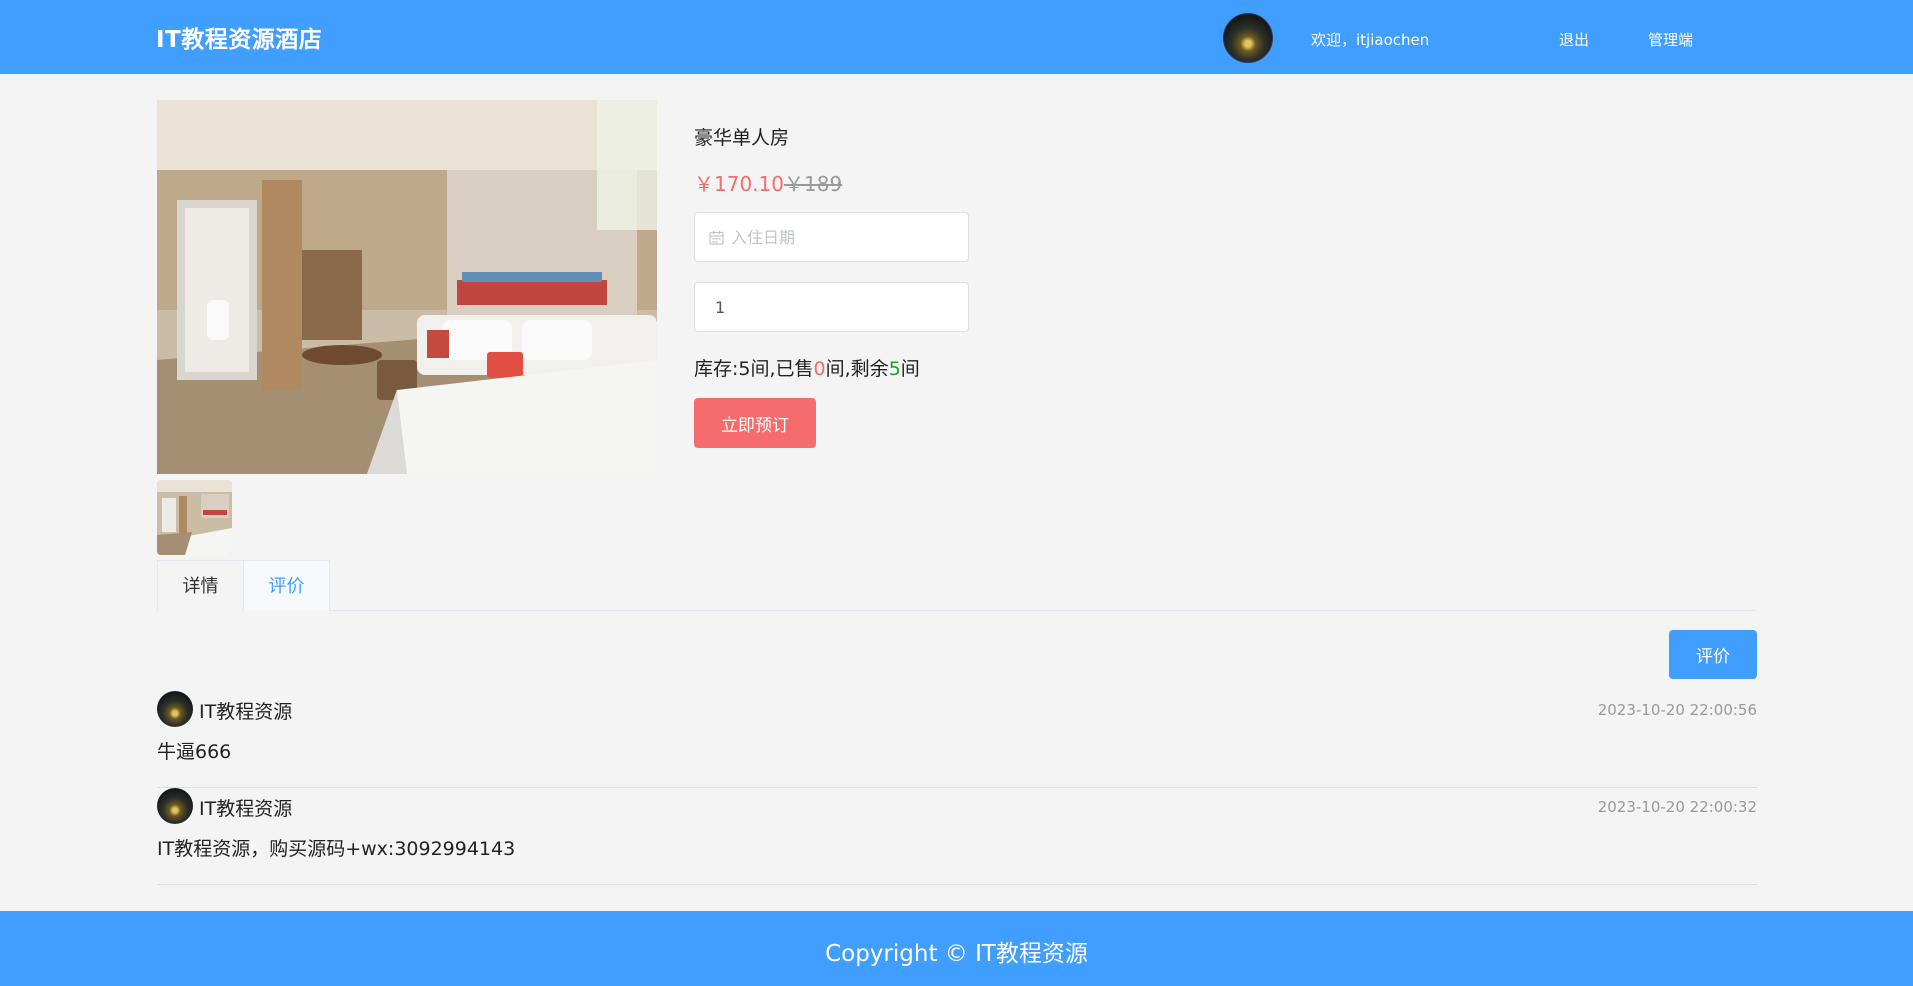 The width and height of the screenshot is (1913, 986). I want to click on comment-text: 牛逼666, so click(194, 752).